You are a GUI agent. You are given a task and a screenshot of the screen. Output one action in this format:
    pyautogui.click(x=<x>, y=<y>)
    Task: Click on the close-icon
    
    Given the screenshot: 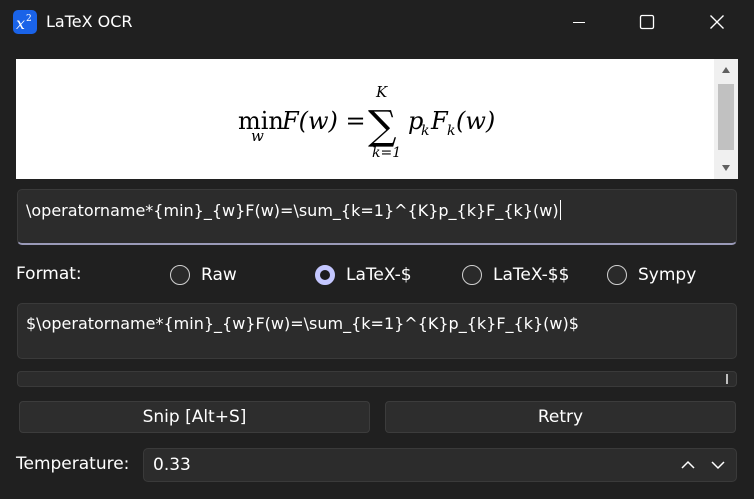 What is the action you would take?
    pyautogui.click(x=717, y=22)
    